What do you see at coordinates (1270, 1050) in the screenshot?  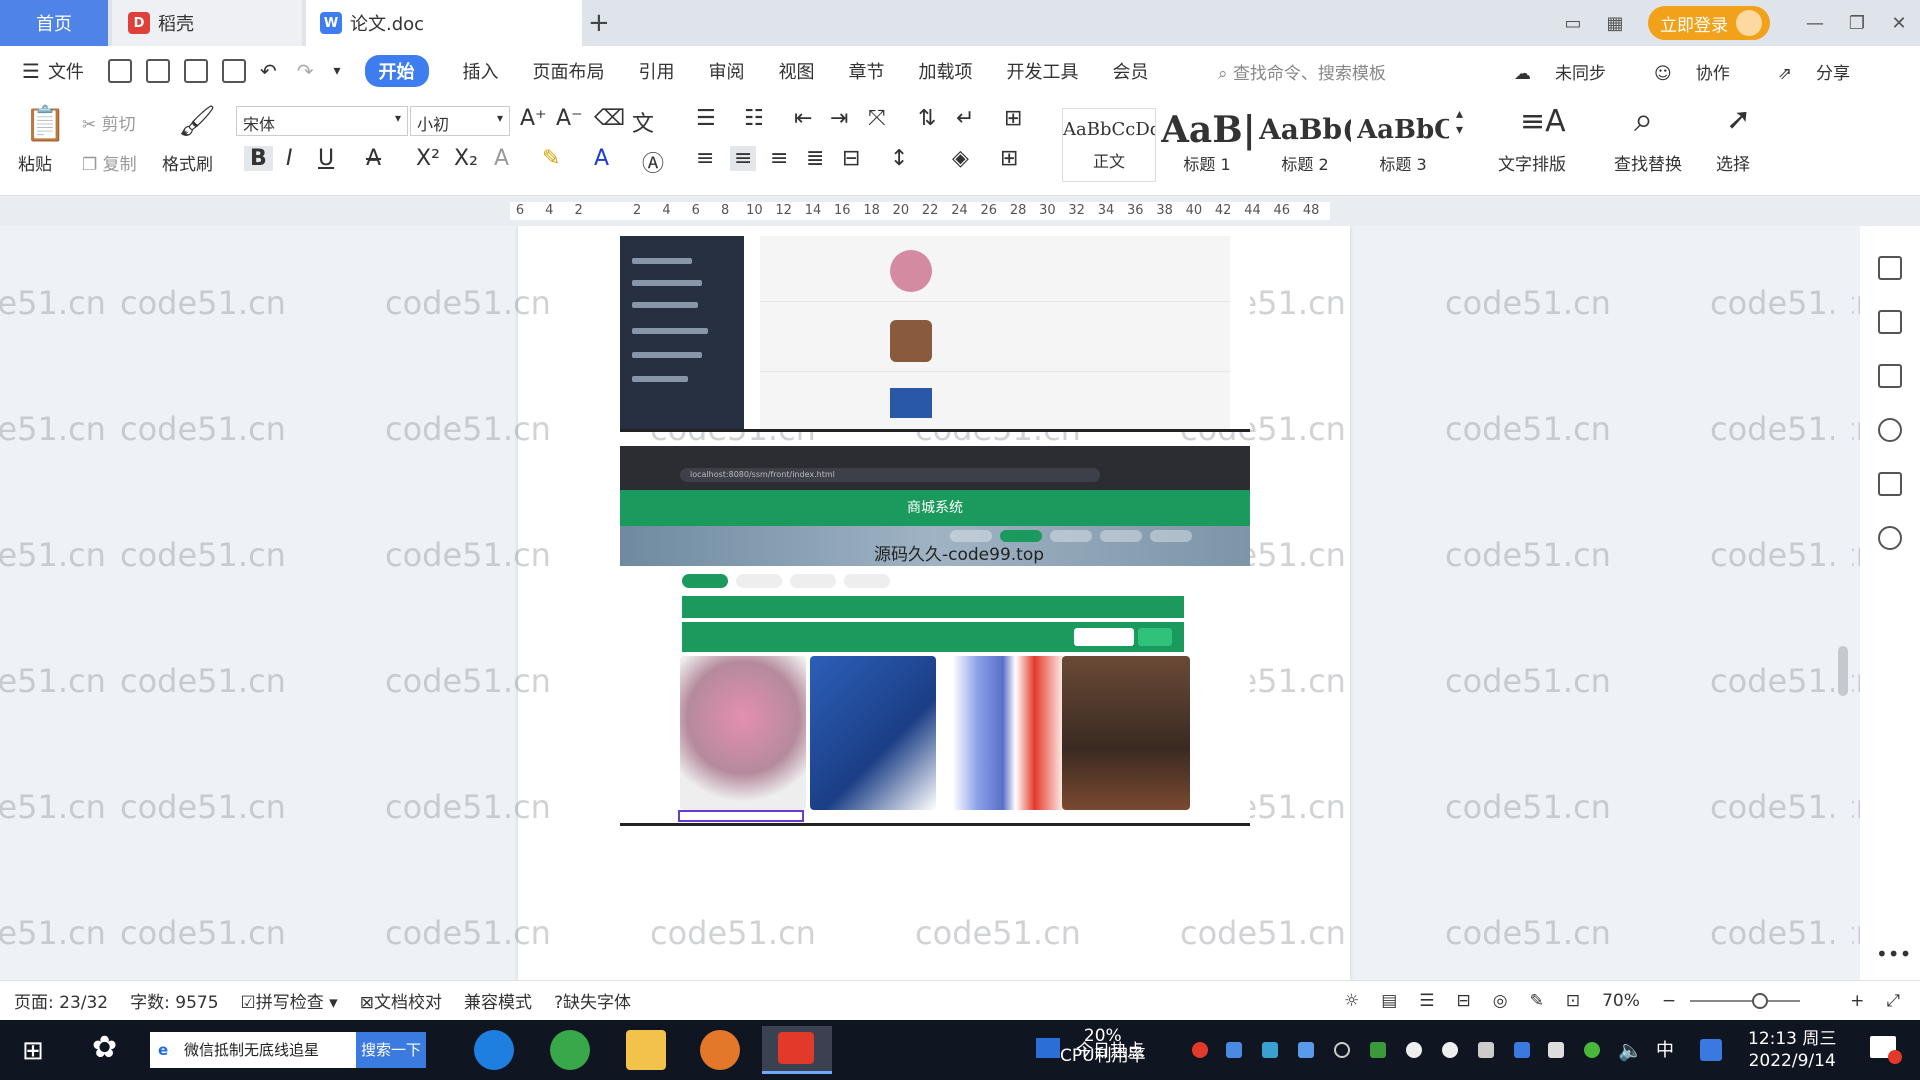 I see `tray-sync-icon` at bounding box center [1270, 1050].